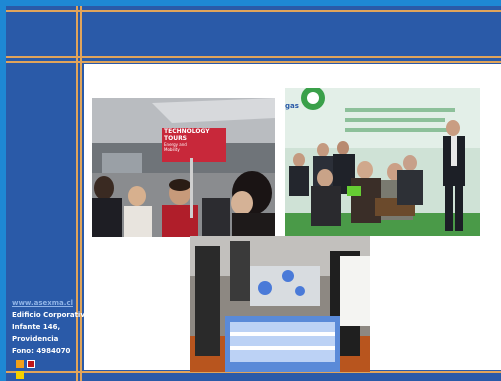 The height and width of the screenshot is (381, 501). Describe the element at coordinates (36, 327) in the screenshot. I see `address-line-2: Infante 146,` at that location.